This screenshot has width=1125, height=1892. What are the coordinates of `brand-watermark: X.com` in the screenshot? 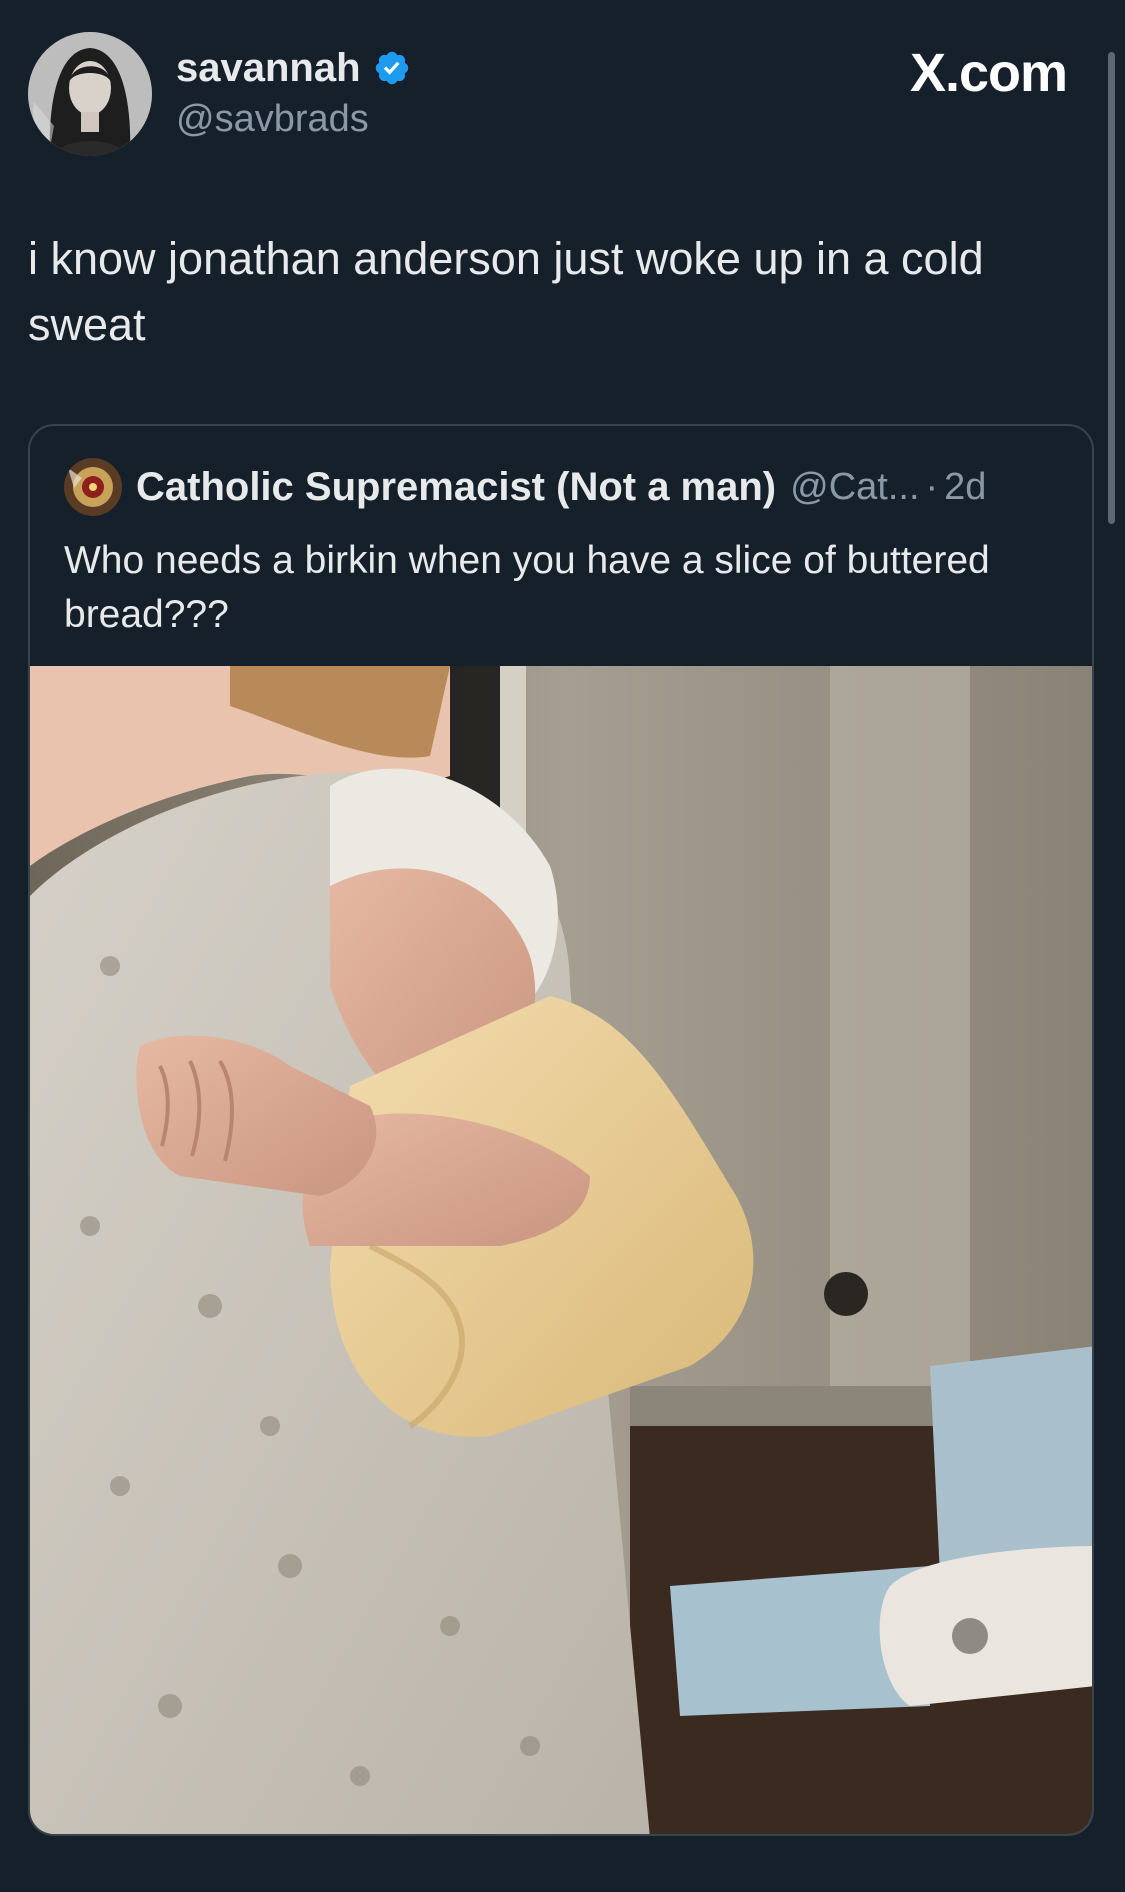 It's located at (988, 73).